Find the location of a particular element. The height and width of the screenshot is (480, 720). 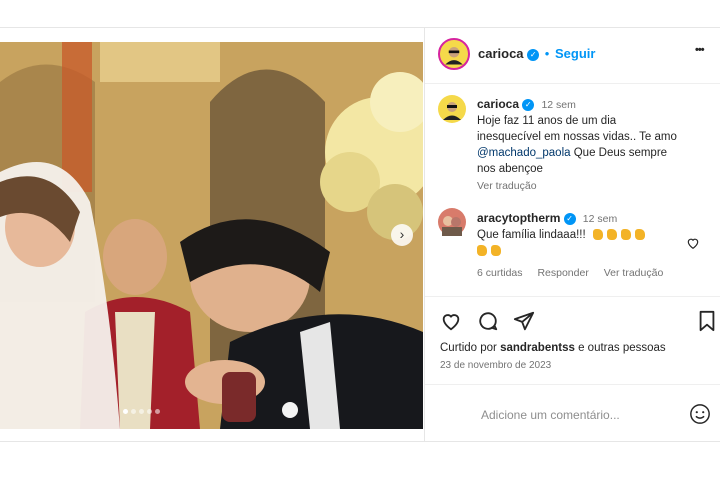

caption-text-line3: Que Deus sempre is located at coordinates (620, 153).